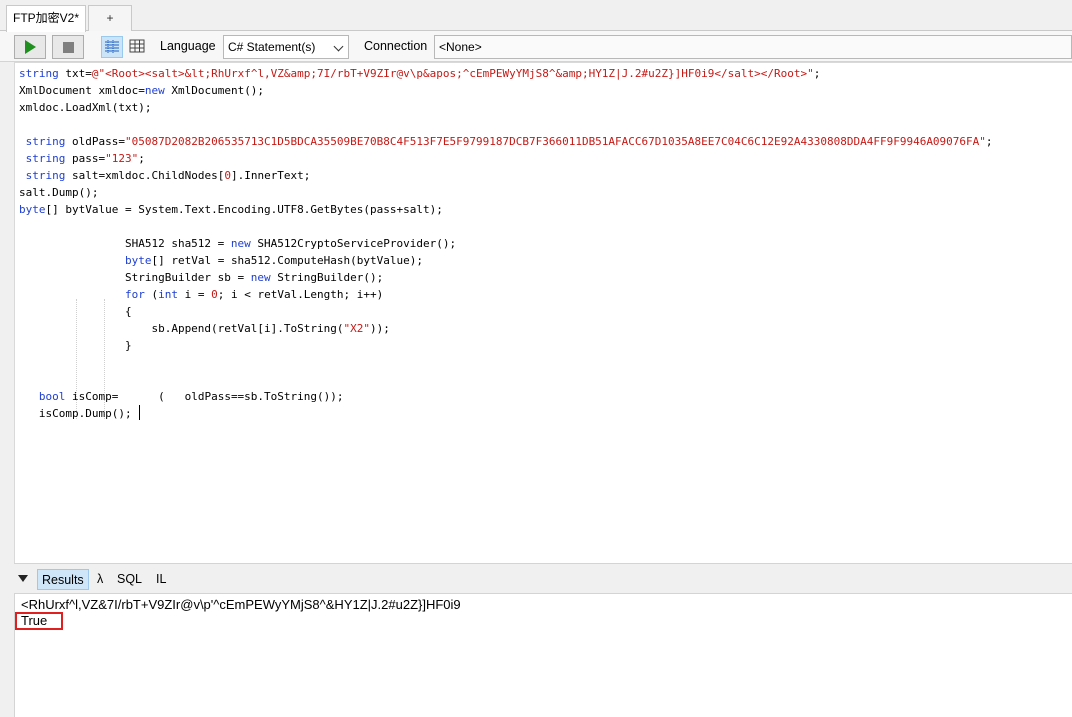 The image size is (1072, 717). Describe the element at coordinates (188, 46) in the screenshot. I see `language-label: Language` at that location.